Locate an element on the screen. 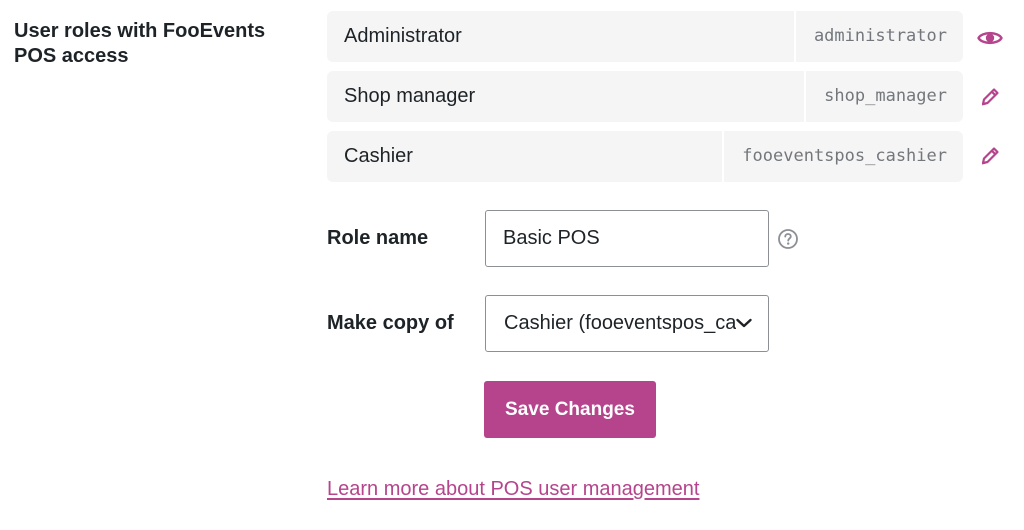 The image size is (1024, 530). role-slug: administrator is located at coordinates (878, 36).